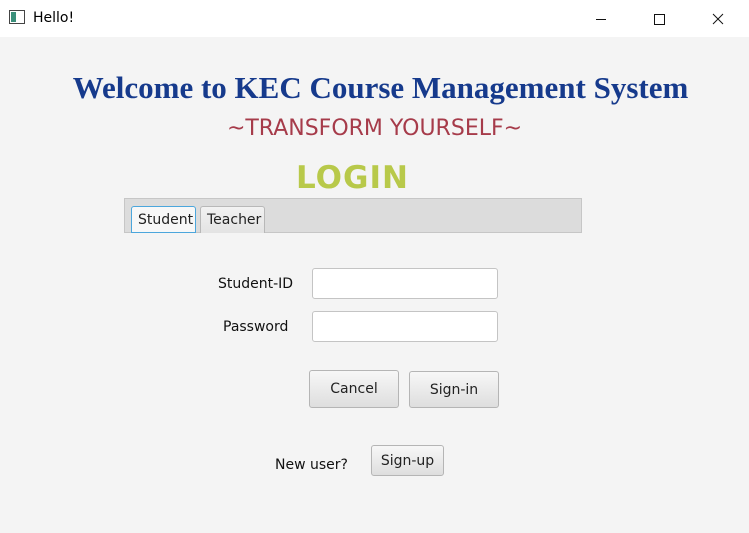  What do you see at coordinates (352, 178) in the screenshot?
I see `login-heading: LOGIN` at bounding box center [352, 178].